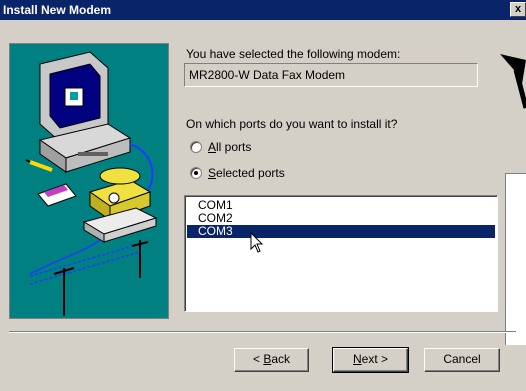  What do you see at coordinates (120, 225) in the screenshot?
I see `modem-icon` at bounding box center [120, 225].